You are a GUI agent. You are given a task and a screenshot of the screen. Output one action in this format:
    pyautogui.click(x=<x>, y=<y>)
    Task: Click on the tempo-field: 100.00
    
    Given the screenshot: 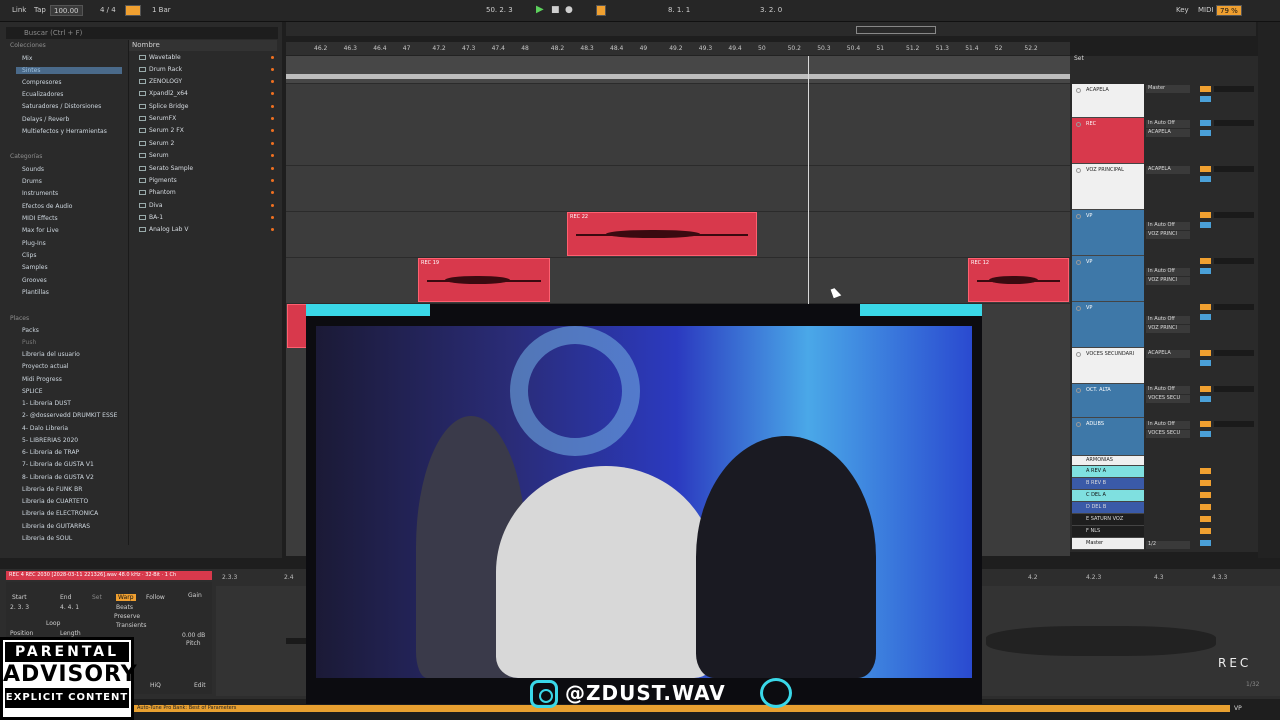 What is the action you would take?
    pyautogui.click(x=66, y=10)
    